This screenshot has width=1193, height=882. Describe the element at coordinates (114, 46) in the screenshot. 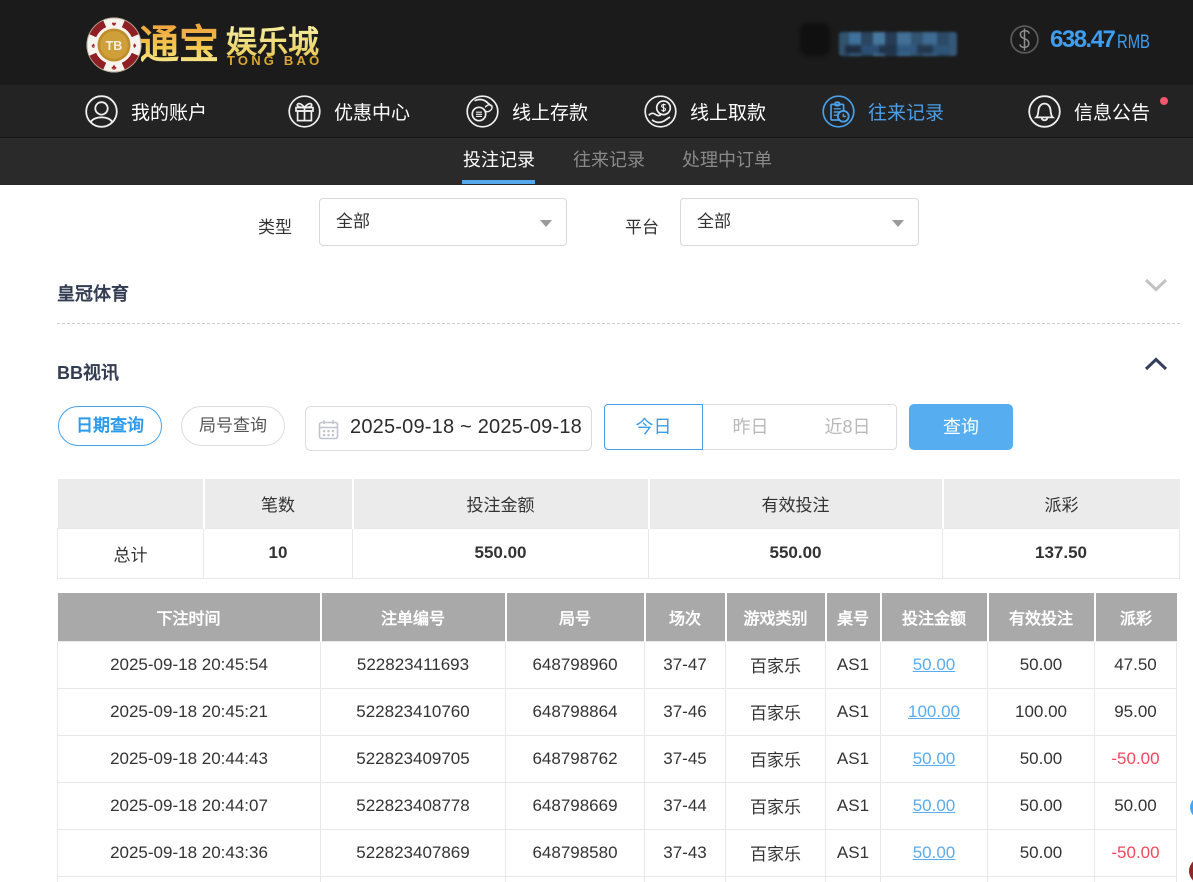

I see `svg-text: TB` at that location.